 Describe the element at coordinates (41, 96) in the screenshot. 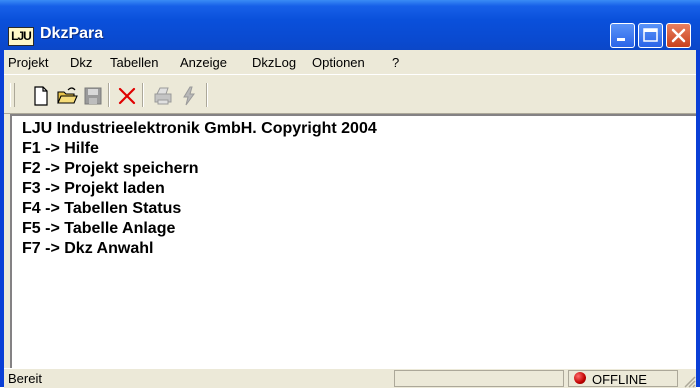

I see `new-file-icon` at that location.